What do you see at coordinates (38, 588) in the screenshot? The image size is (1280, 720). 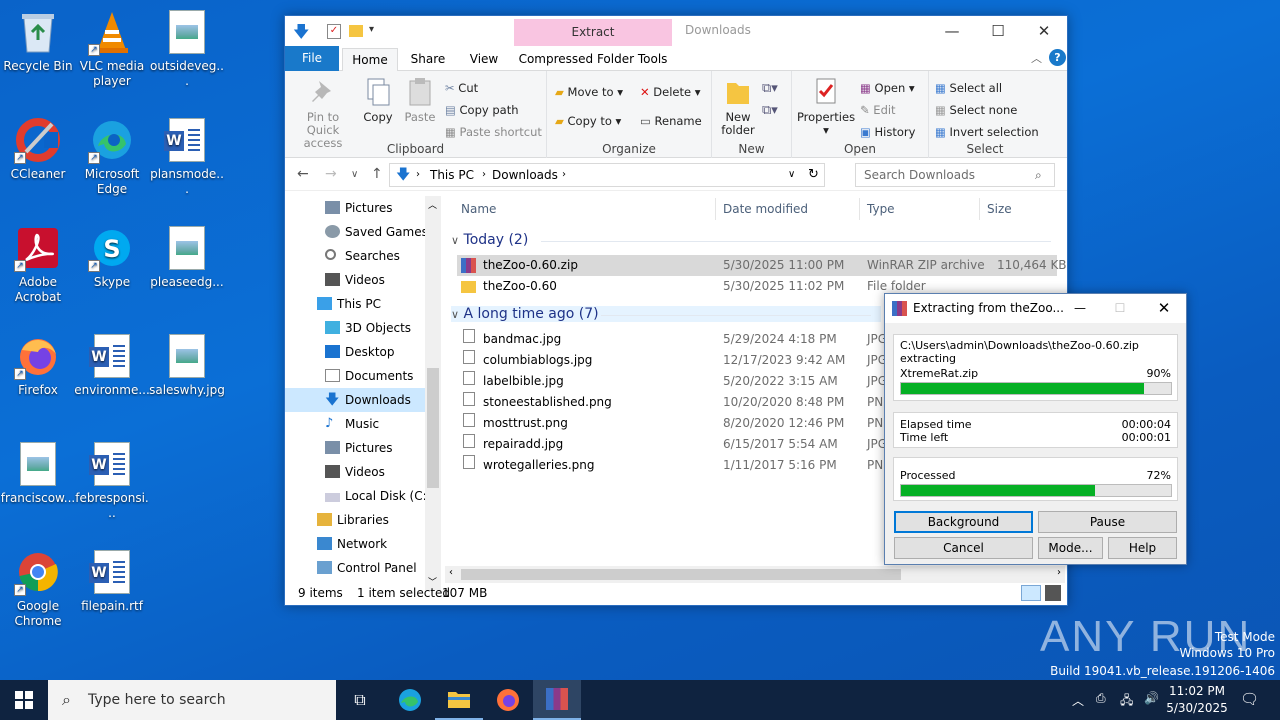 I see `desktop-icon-chrome: ↗ Google Chrome` at bounding box center [38, 588].